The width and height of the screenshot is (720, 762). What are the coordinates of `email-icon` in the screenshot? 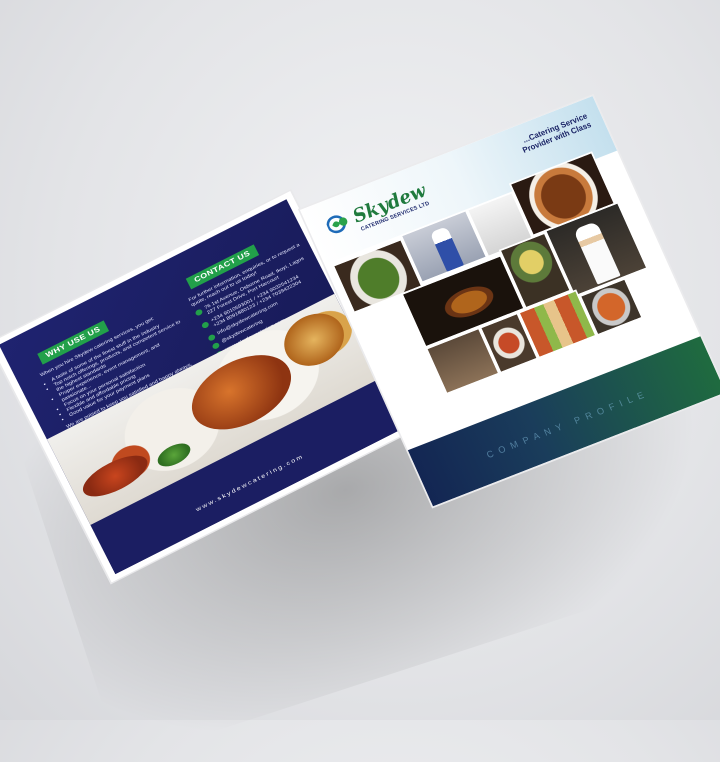 It's located at (212, 337).